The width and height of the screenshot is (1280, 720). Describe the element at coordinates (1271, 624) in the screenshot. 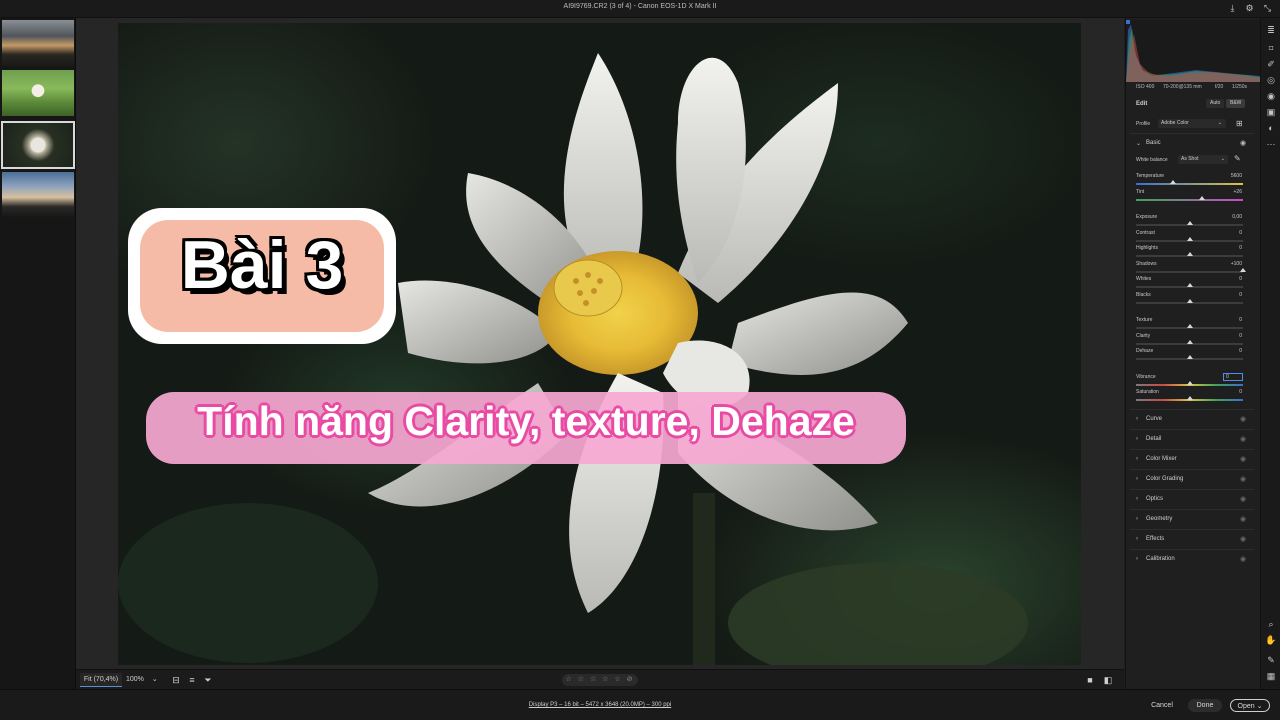

I see `zoom-icon: ⌕` at that location.